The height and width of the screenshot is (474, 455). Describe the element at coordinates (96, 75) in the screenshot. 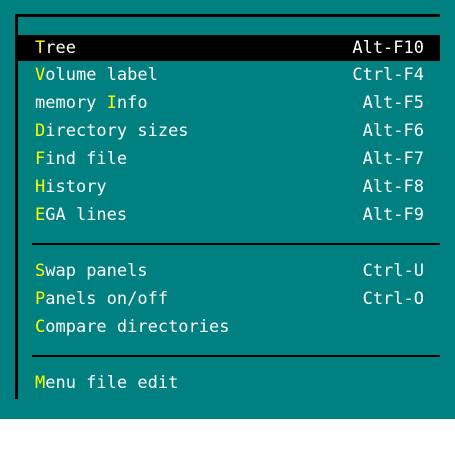

I see `menu-item-label: Volume label` at that location.